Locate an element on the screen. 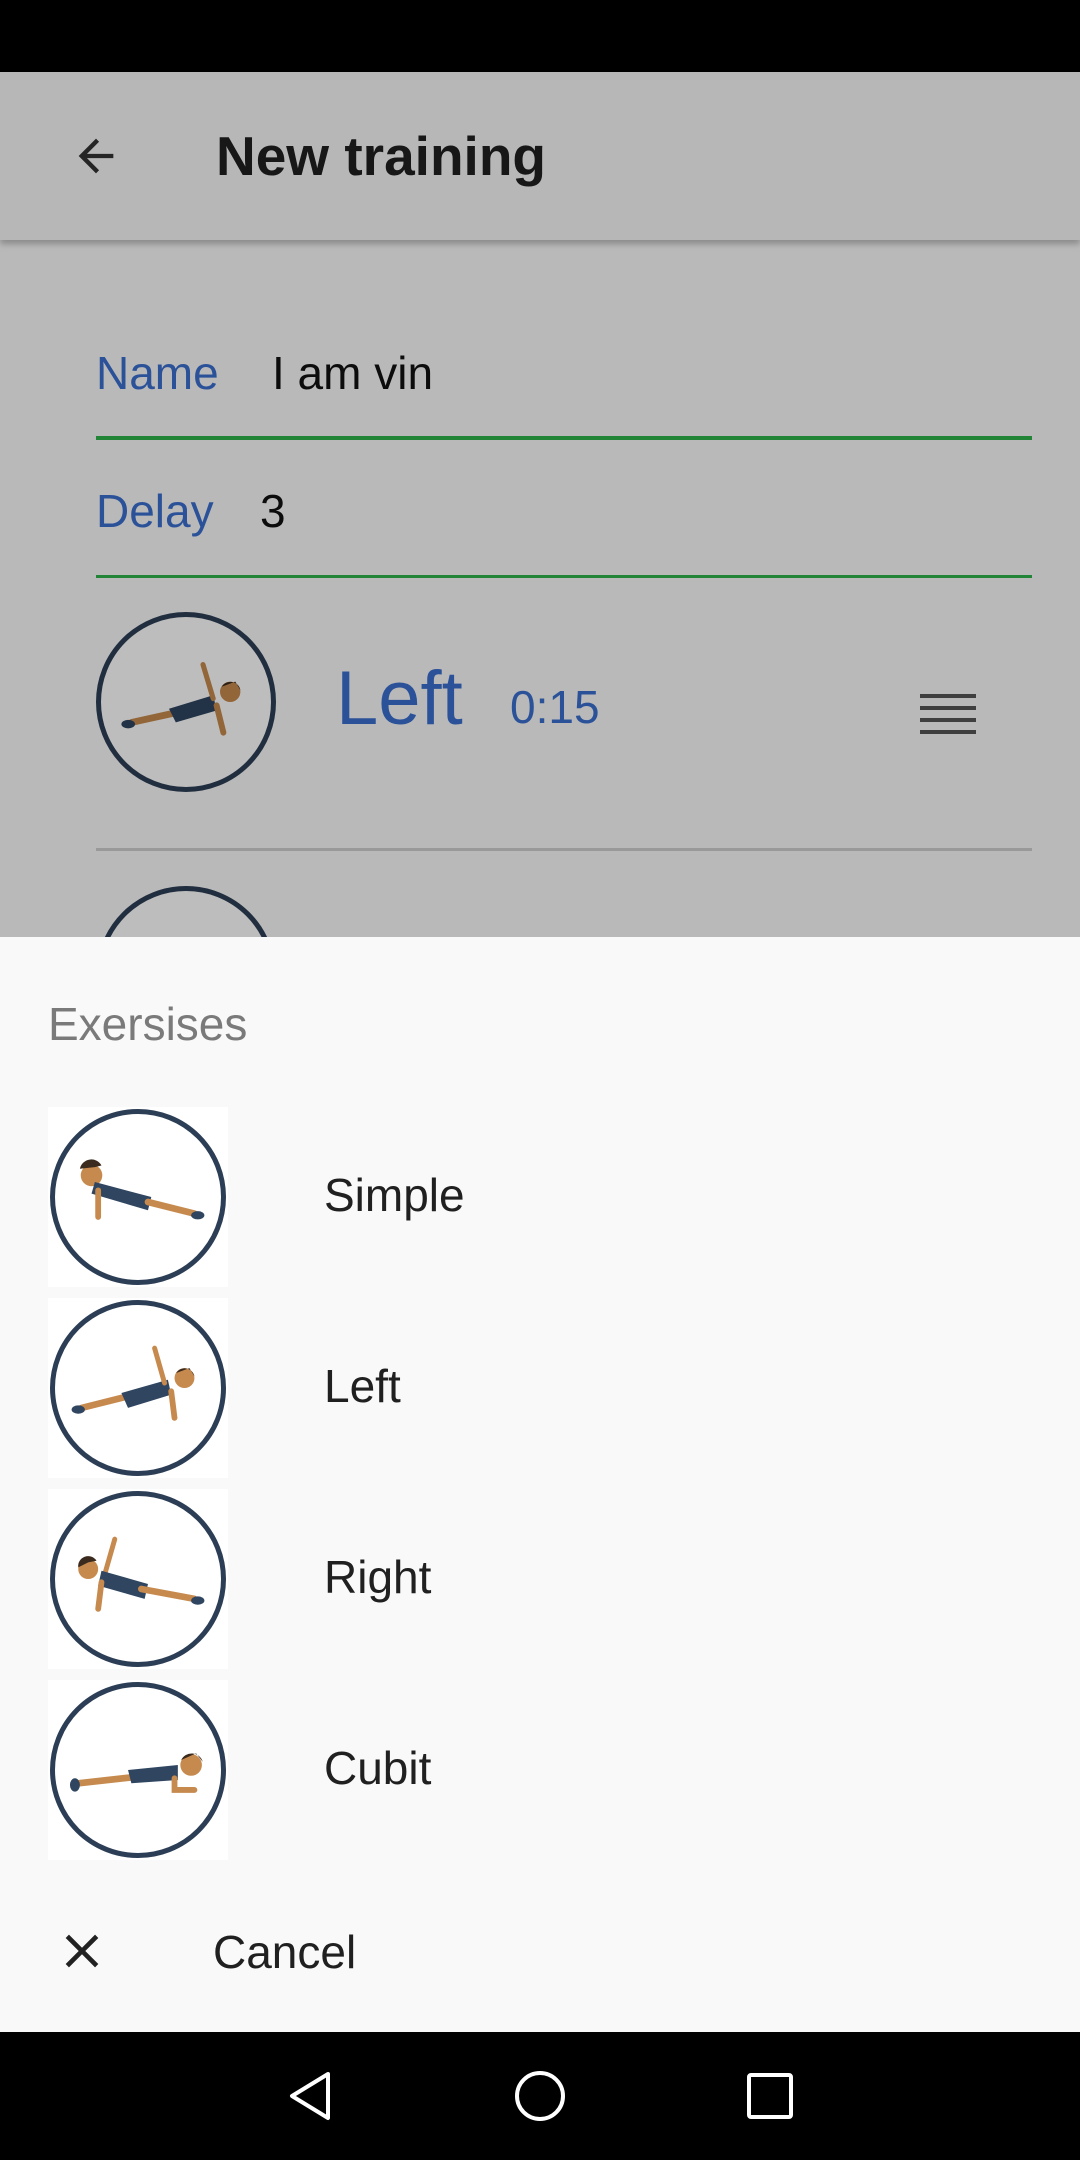  plank-cubit-figure is located at coordinates (136, 1773).